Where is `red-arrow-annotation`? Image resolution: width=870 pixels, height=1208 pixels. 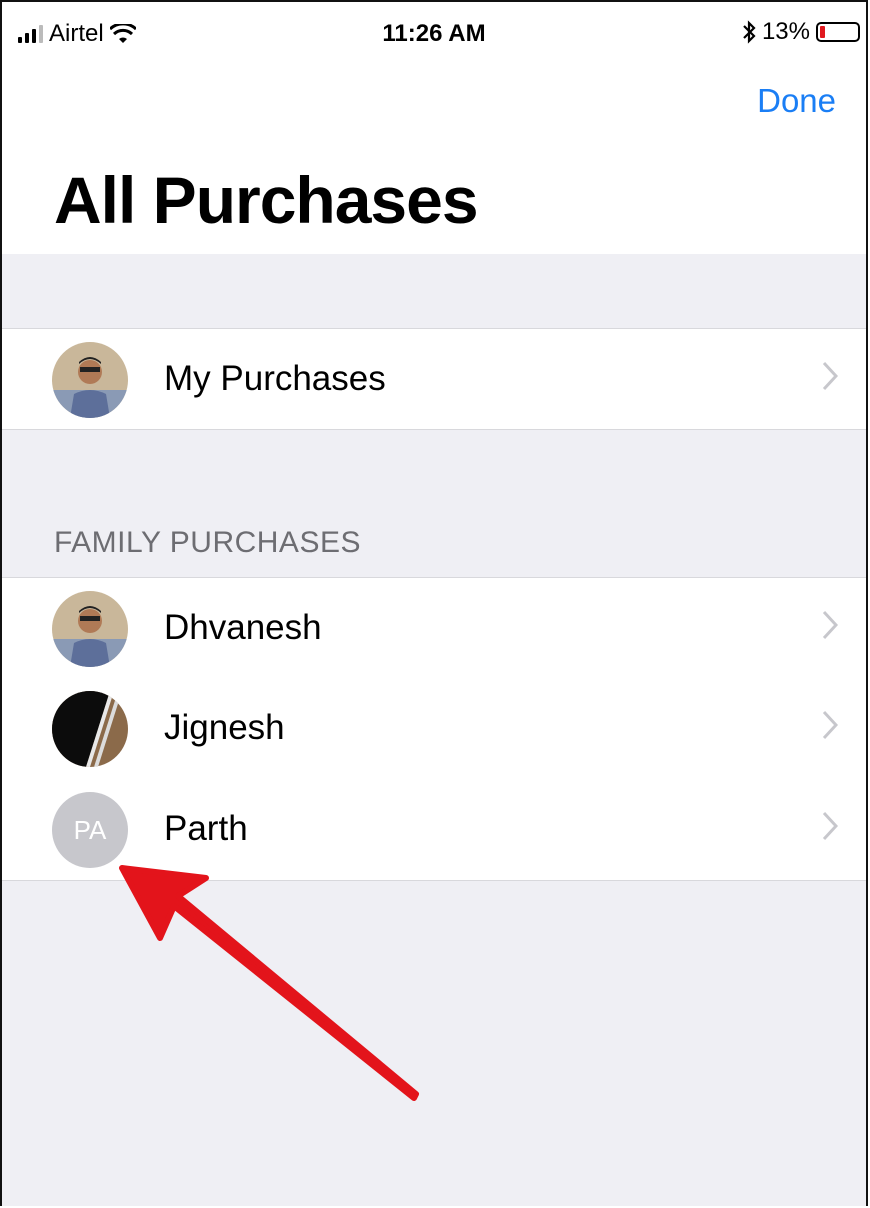
red-arrow-annotation is located at coordinates (269, 983).